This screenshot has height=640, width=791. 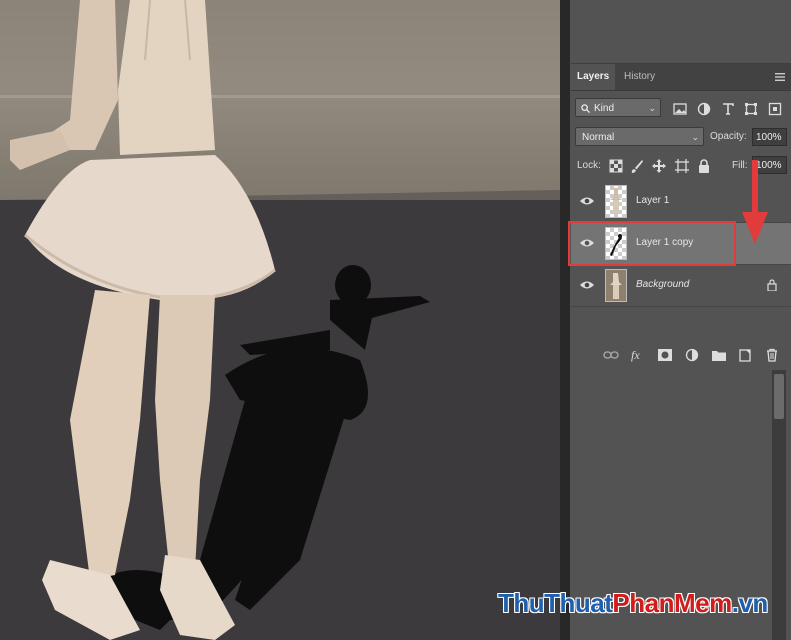 What do you see at coordinates (779, 396) in the screenshot?
I see `panel-scrollbar-thumb` at bounding box center [779, 396].